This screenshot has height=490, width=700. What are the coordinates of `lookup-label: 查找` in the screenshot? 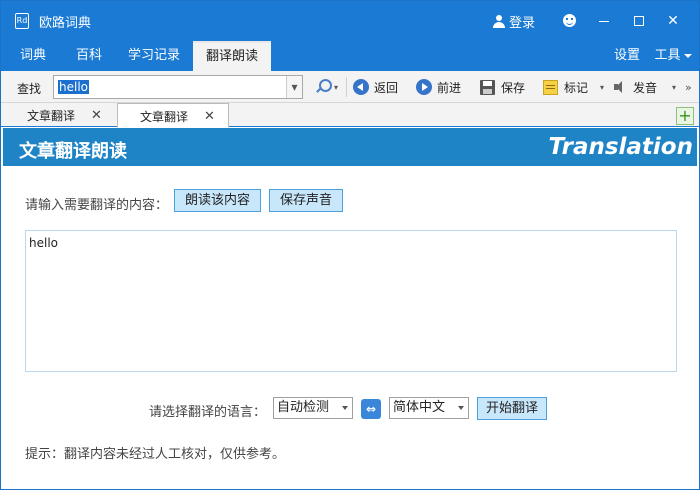 It's located at (29, 89).